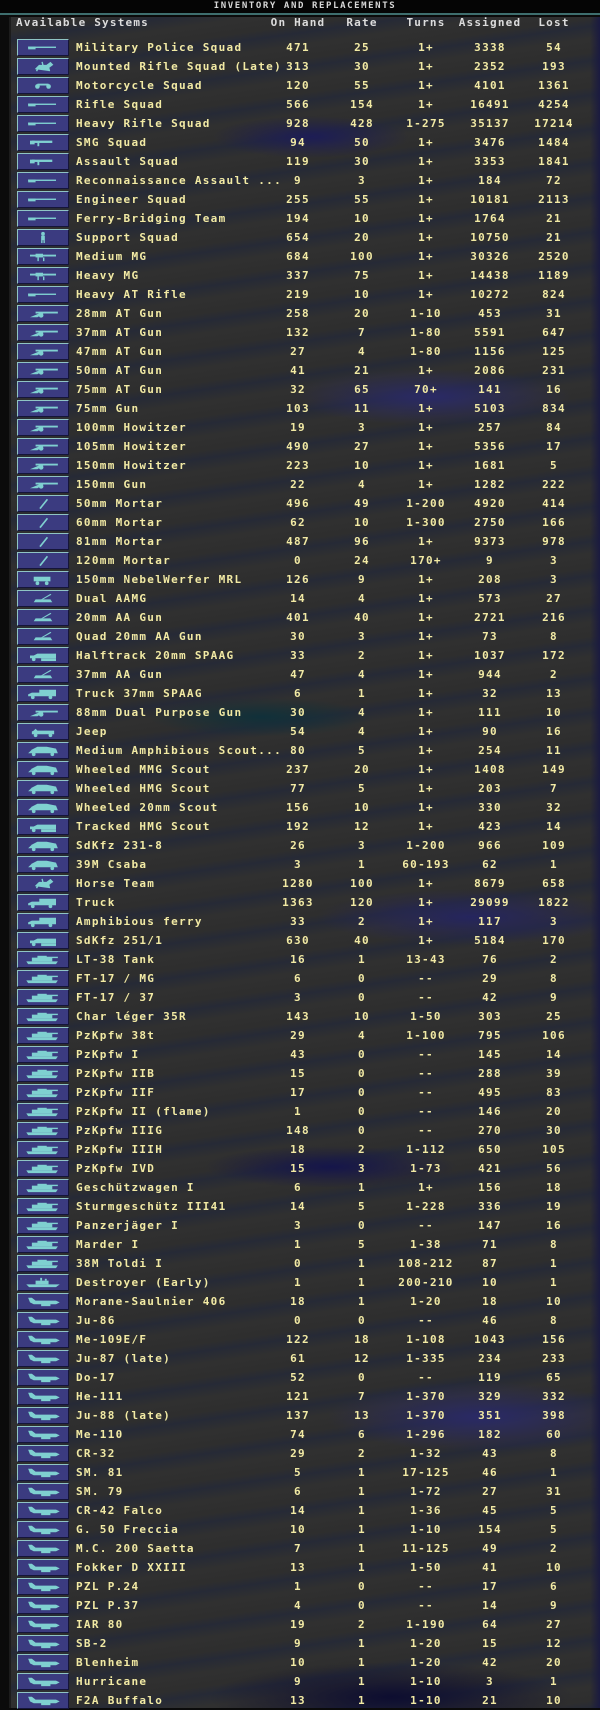  What do you see at coordinates (300, 123) in the screenshot?
I see `system-row: Heavy Rifle Squad 928 428 1-275 35137 17214` at bounding box center [300, 123].